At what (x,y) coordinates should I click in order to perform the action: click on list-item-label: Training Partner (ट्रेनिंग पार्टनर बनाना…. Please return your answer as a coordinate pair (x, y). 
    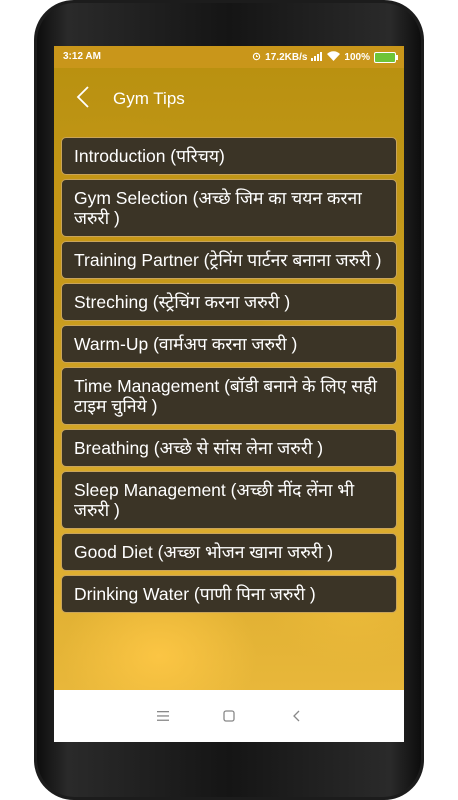
    Looking at the image, I should click on (228, 260).